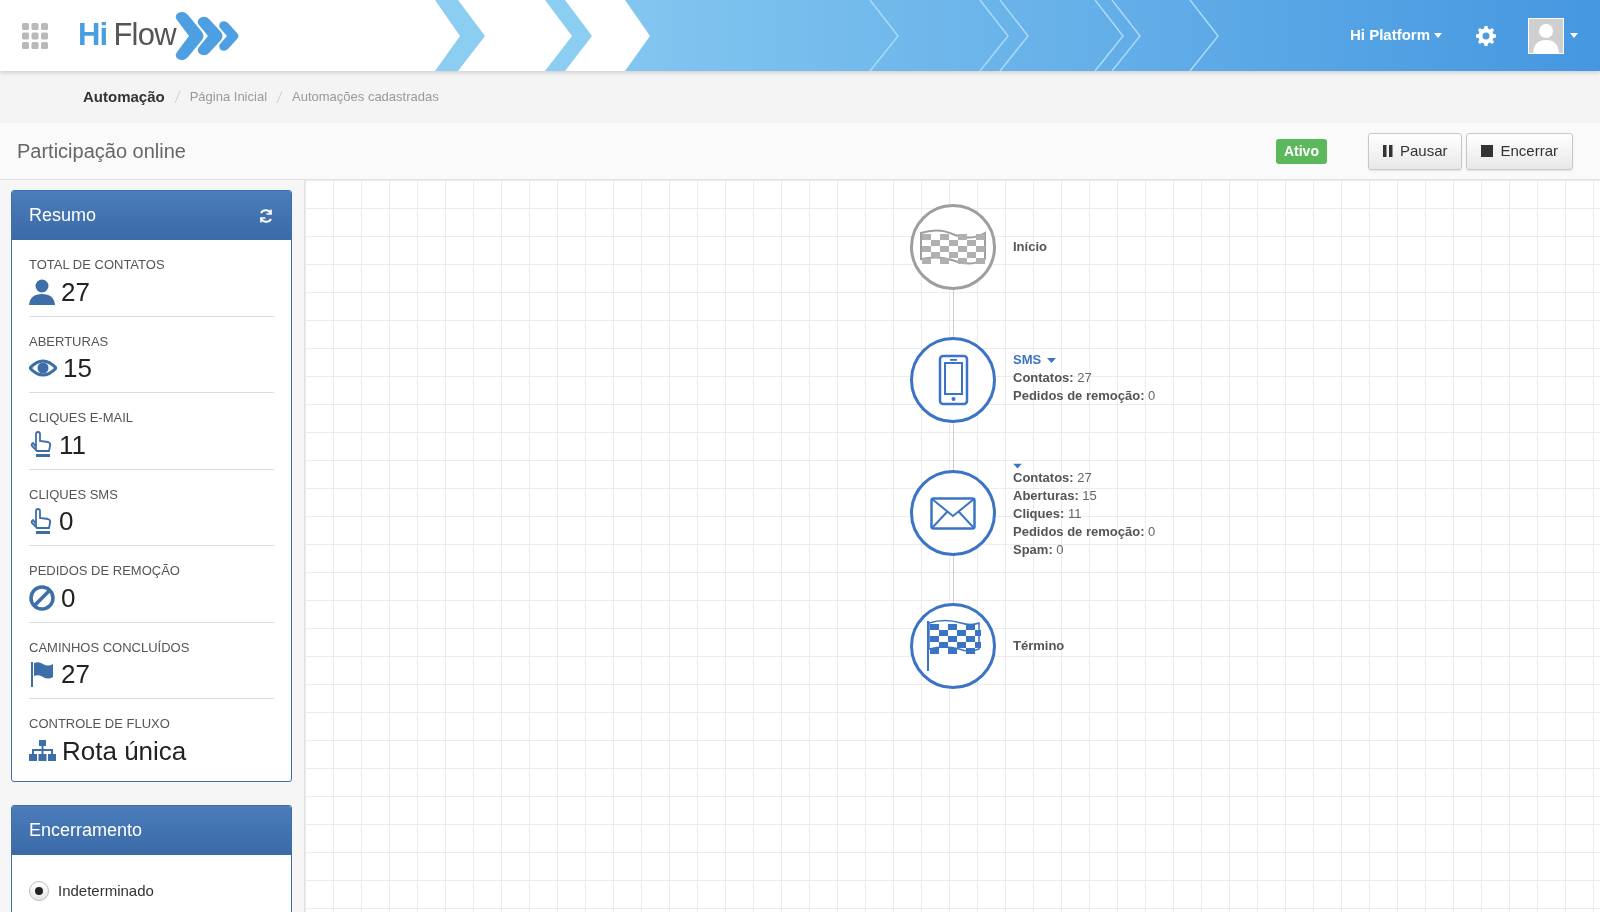 The image size is (1600, 912). Describe the element at coordinates (1055, 495) in the screenshot. I see `node-stat: Aberturas: 15` at that location.